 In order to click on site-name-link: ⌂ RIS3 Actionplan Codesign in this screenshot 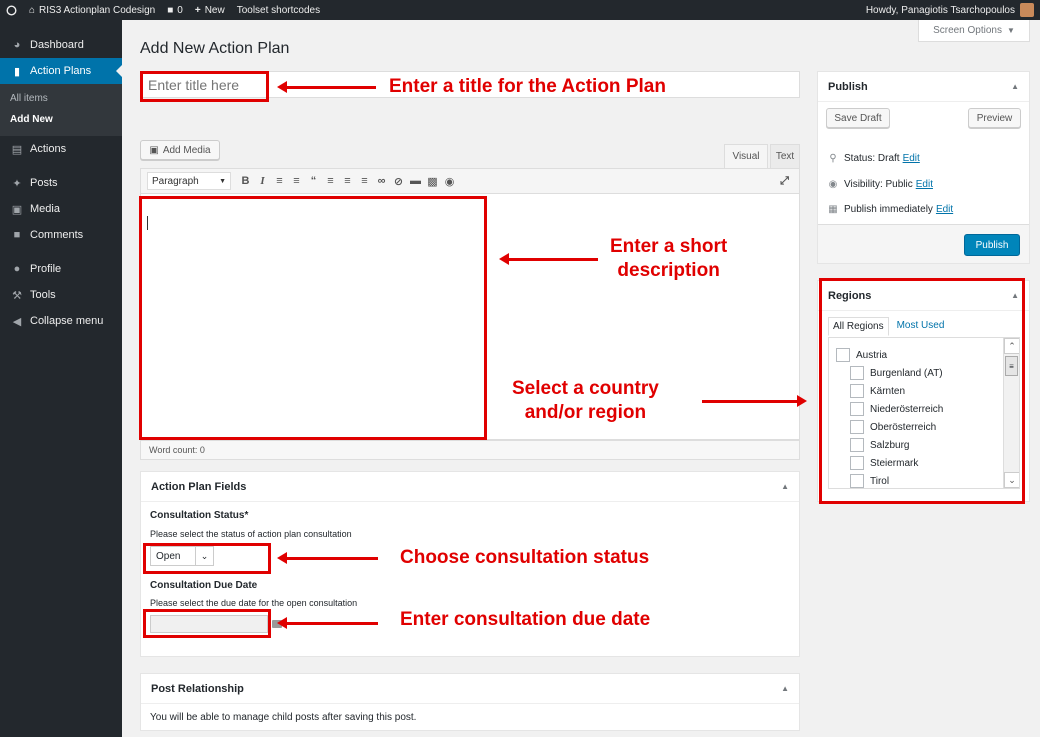, I will do `click(92, 10)`.